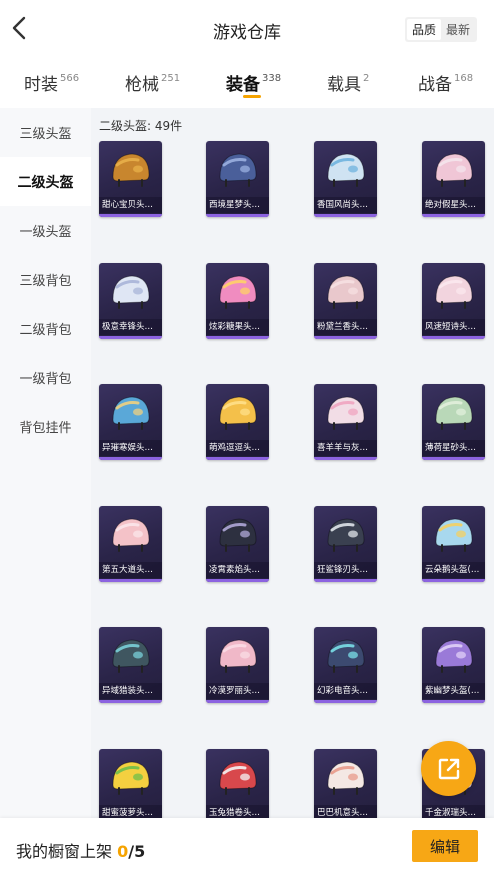 This screenshot has width=494, height=875. Describe the element at coordinates (464, 79) in the screenshot. I see `tab-count: 168` at that location.